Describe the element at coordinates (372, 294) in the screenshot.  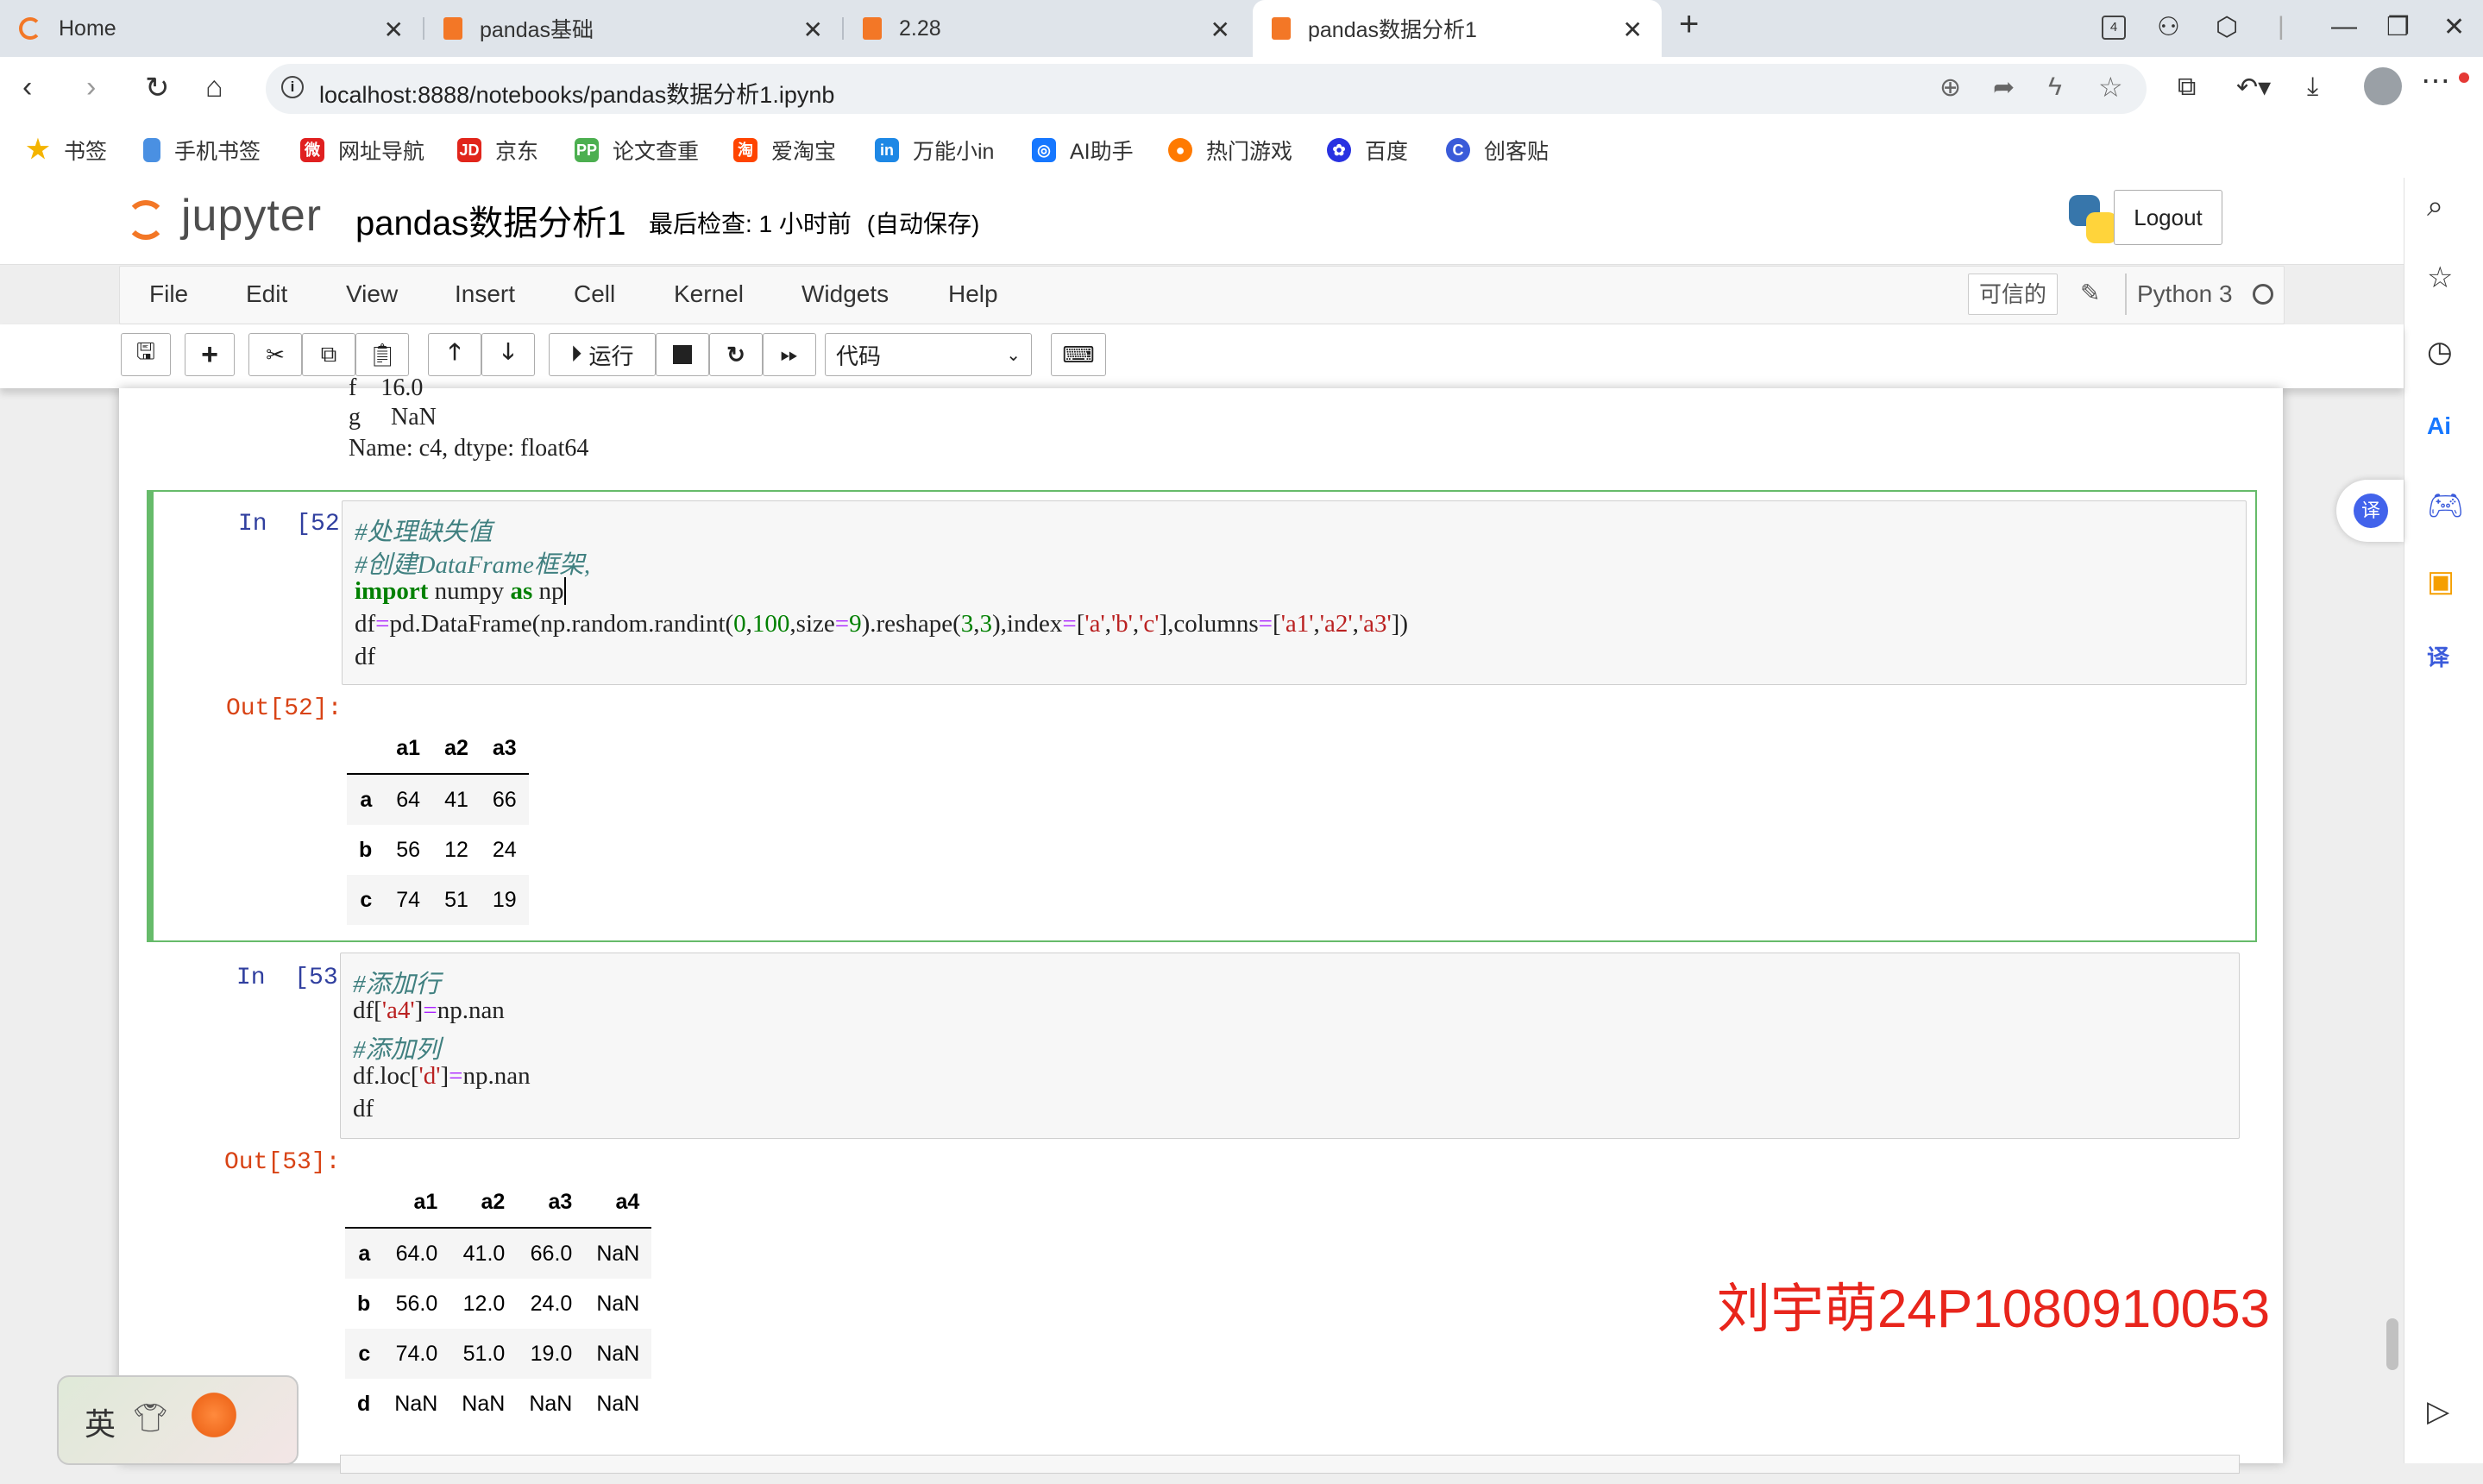
I see `menu-view: View` at that location.